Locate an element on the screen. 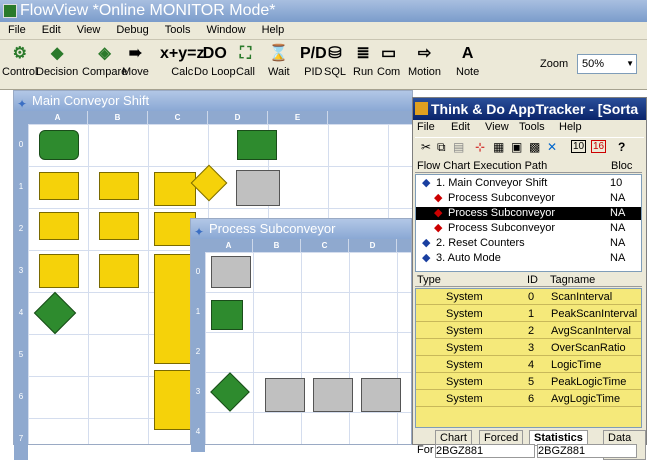 The width and height of the screenshot is (647, 460). tool-com: ▭ Com is located at coordinates (388, 60).